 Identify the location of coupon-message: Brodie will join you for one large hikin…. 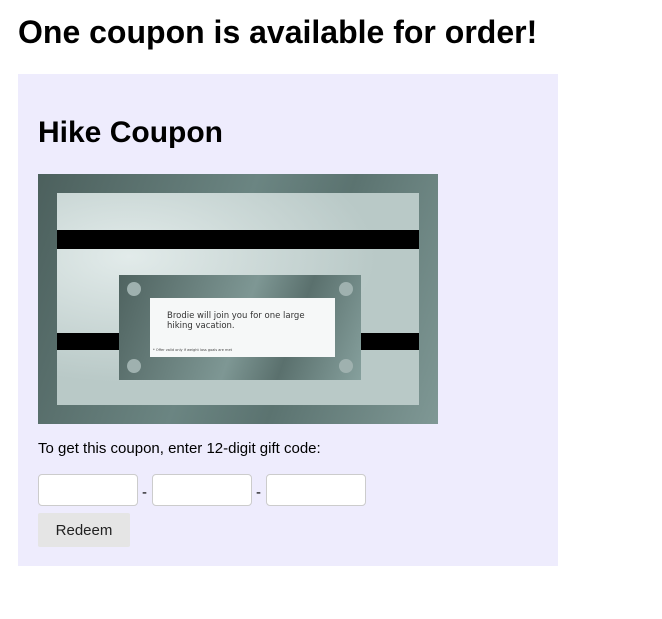
(236, 321).